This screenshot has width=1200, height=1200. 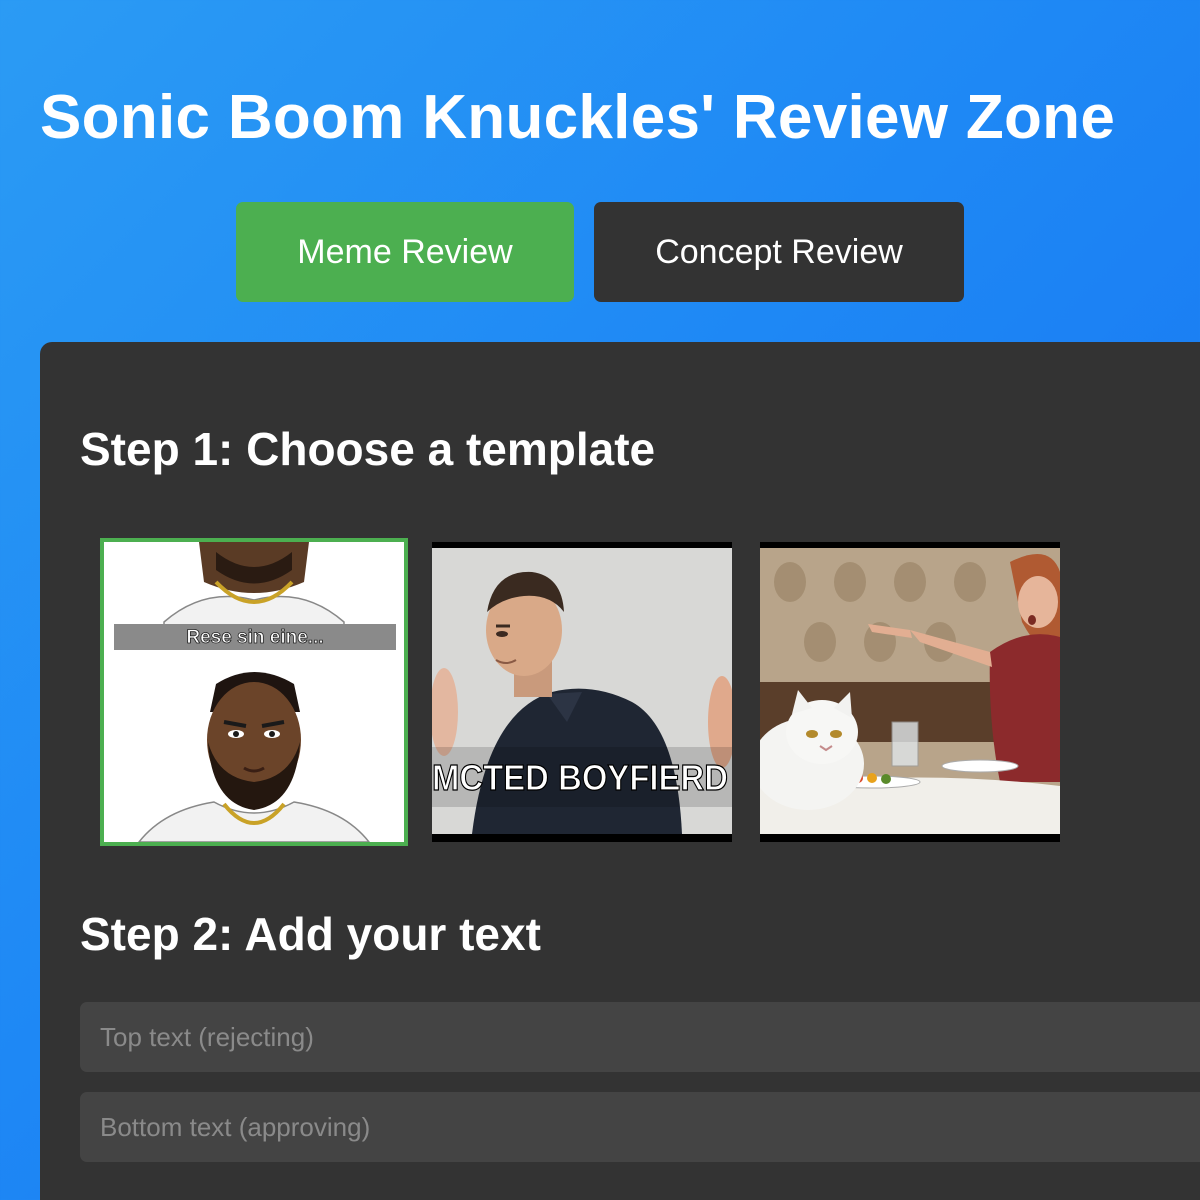 I want to click on template-woman-yelling-cat, so click(x=910, y=692).